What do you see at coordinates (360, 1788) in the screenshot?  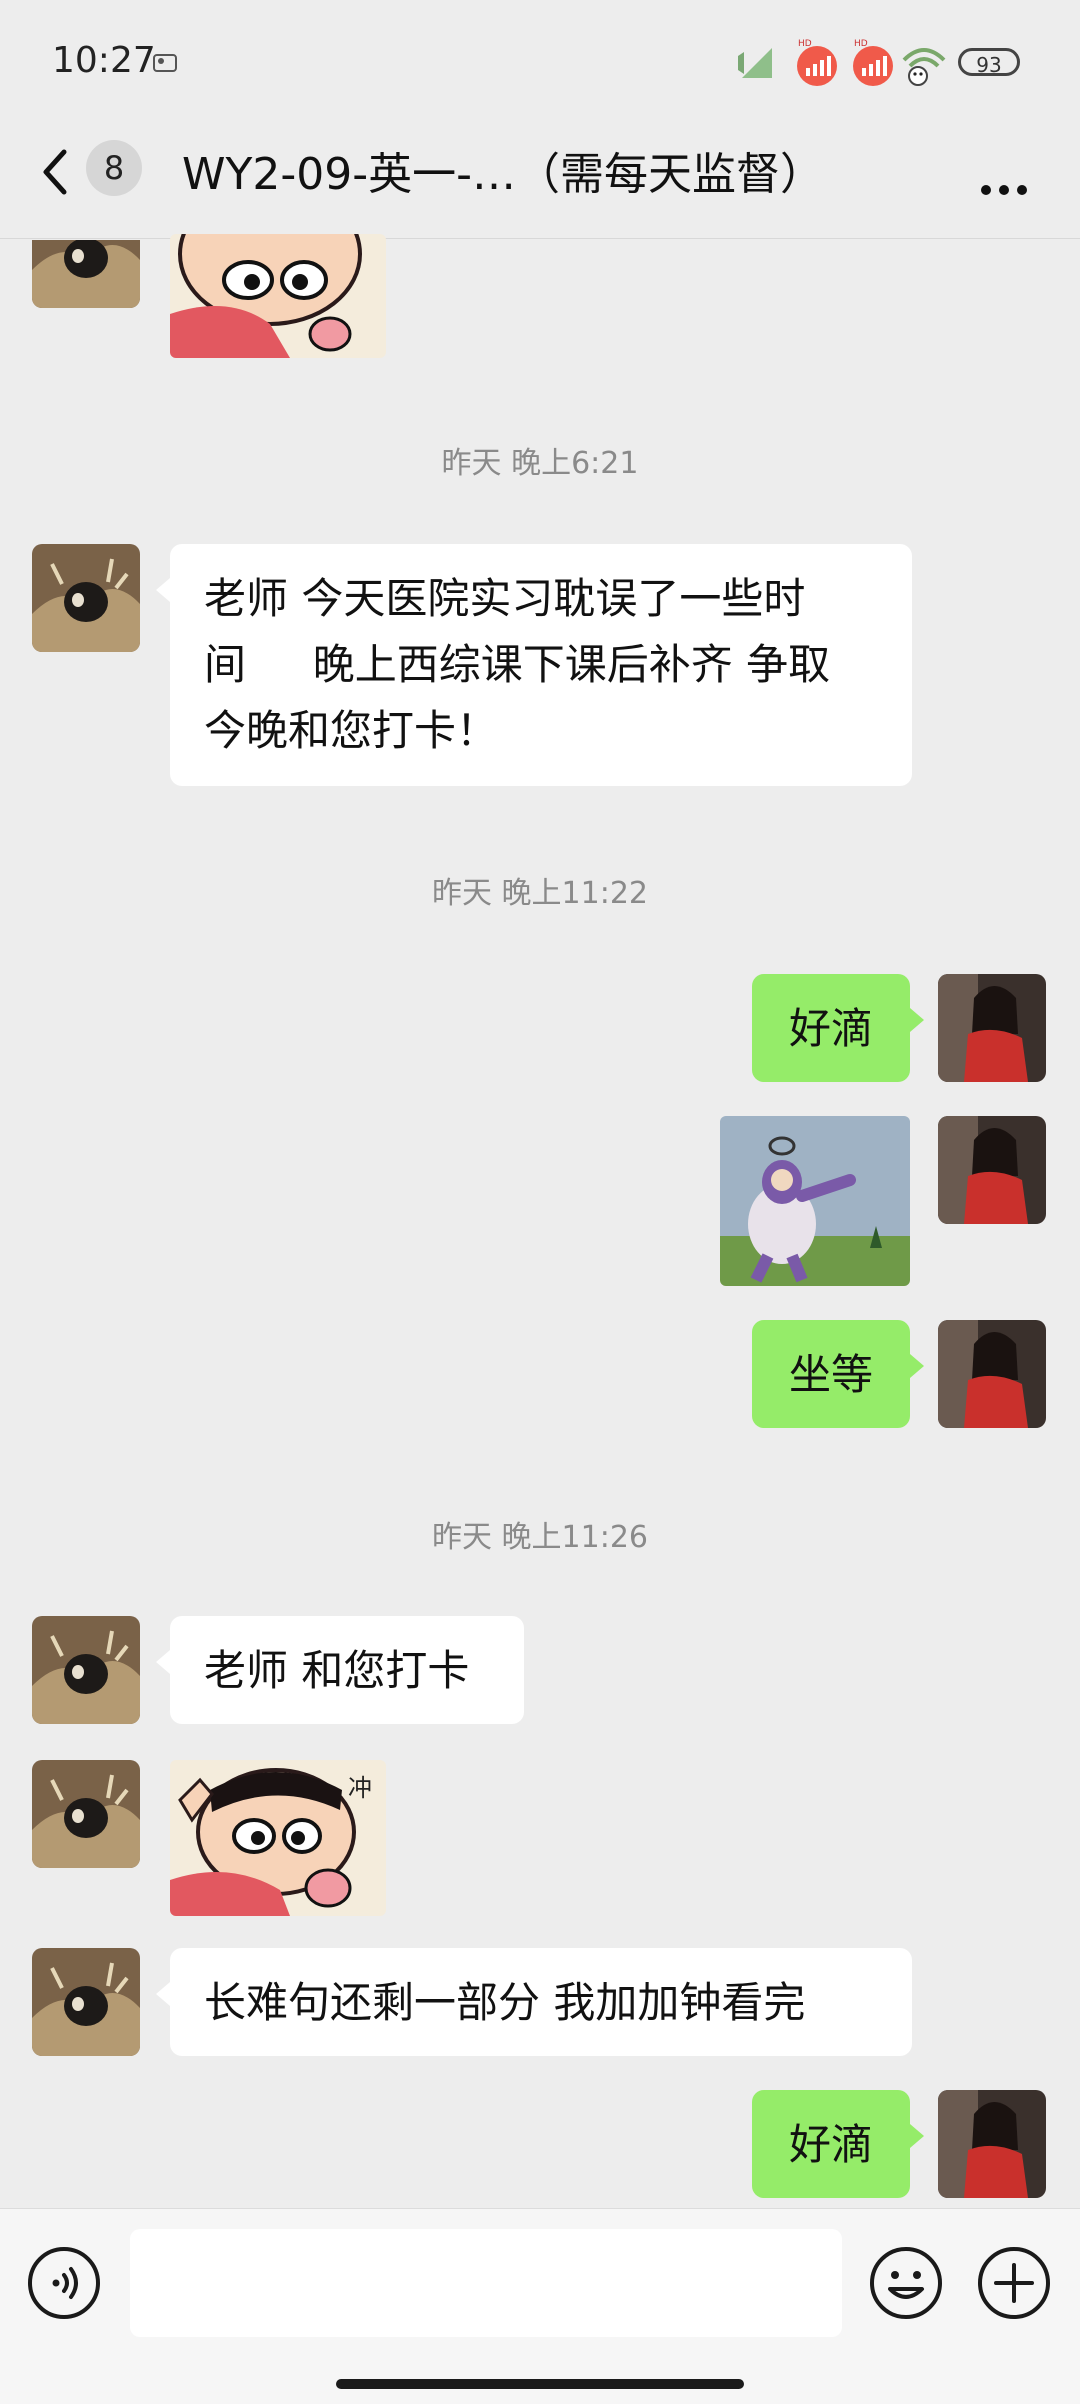 I see `sticker-text: 冲` at bounding box center [360, 1788].